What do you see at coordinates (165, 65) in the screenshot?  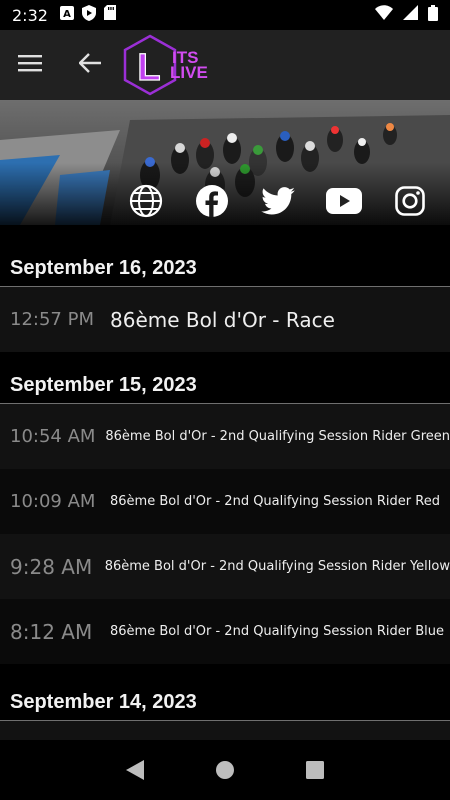 I see `app-logo: L ITS LIVE` at bounding box center [165, 65].